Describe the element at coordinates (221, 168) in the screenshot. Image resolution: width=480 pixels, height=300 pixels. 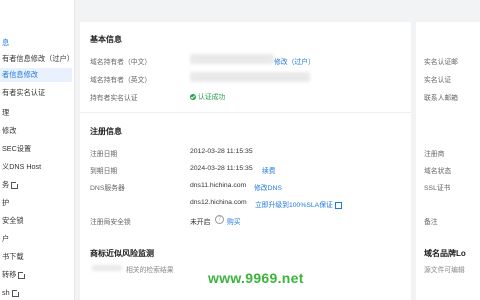
I see `expire-date-value: 2024-03-28 11:15:35` at that location.